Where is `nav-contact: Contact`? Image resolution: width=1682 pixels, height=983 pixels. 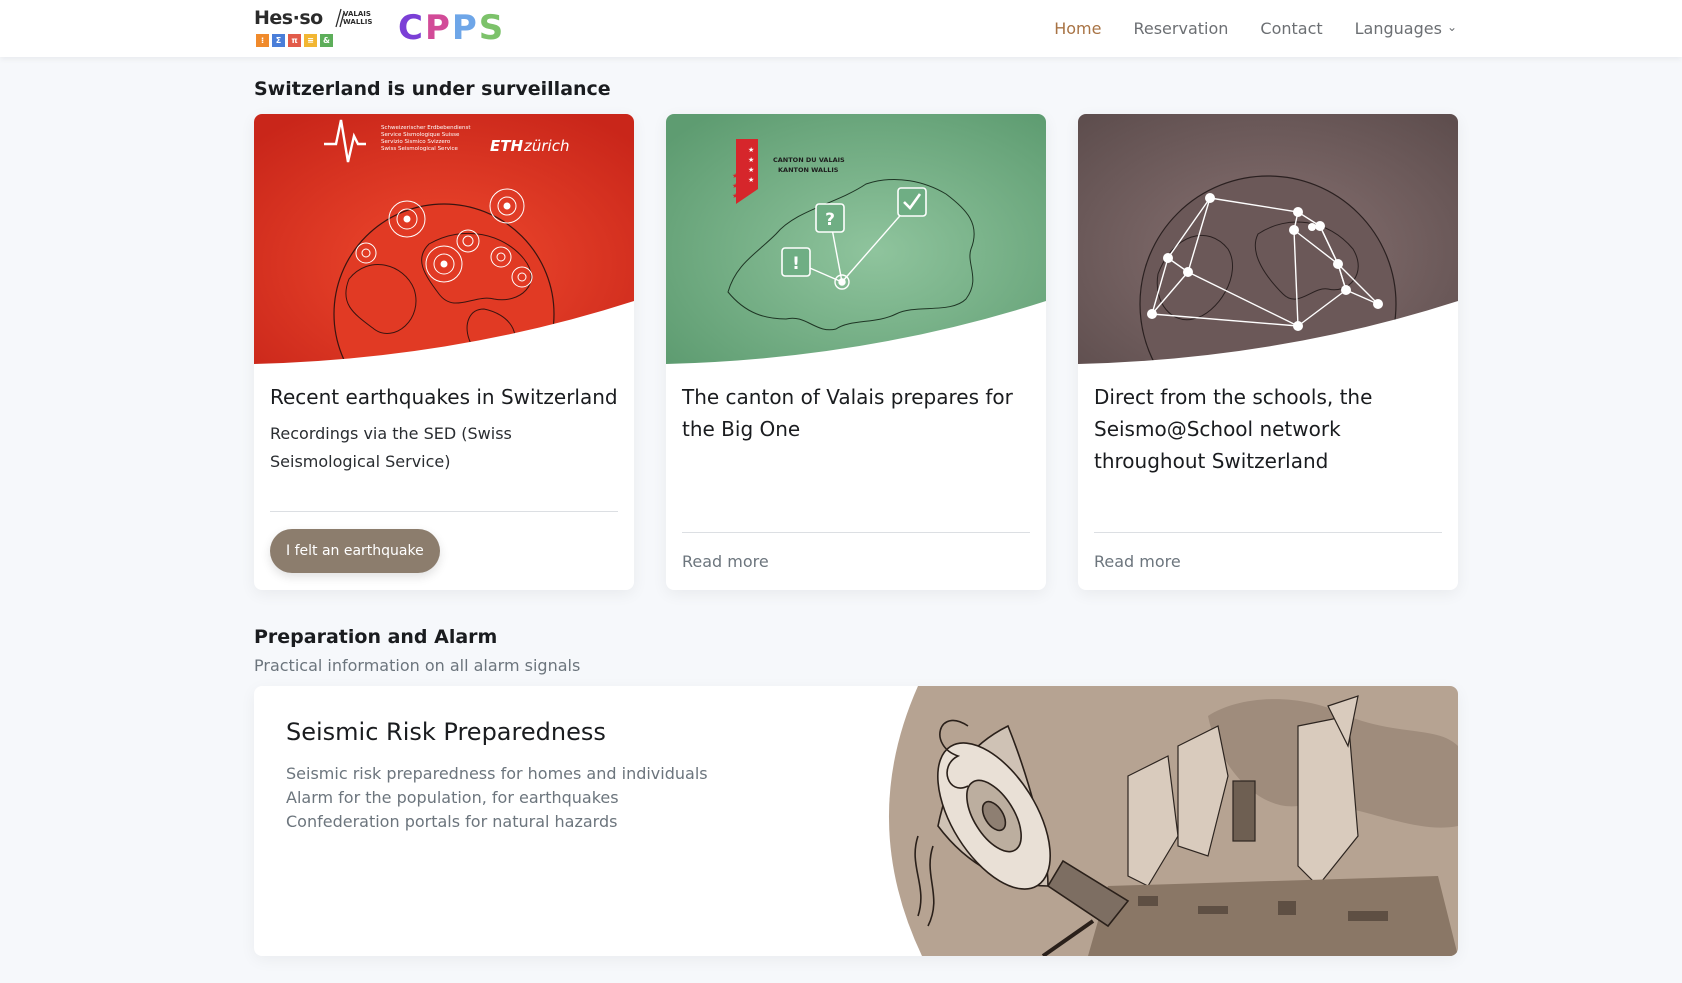
nav-contact: Contact is located at coordinates (1291, 28).